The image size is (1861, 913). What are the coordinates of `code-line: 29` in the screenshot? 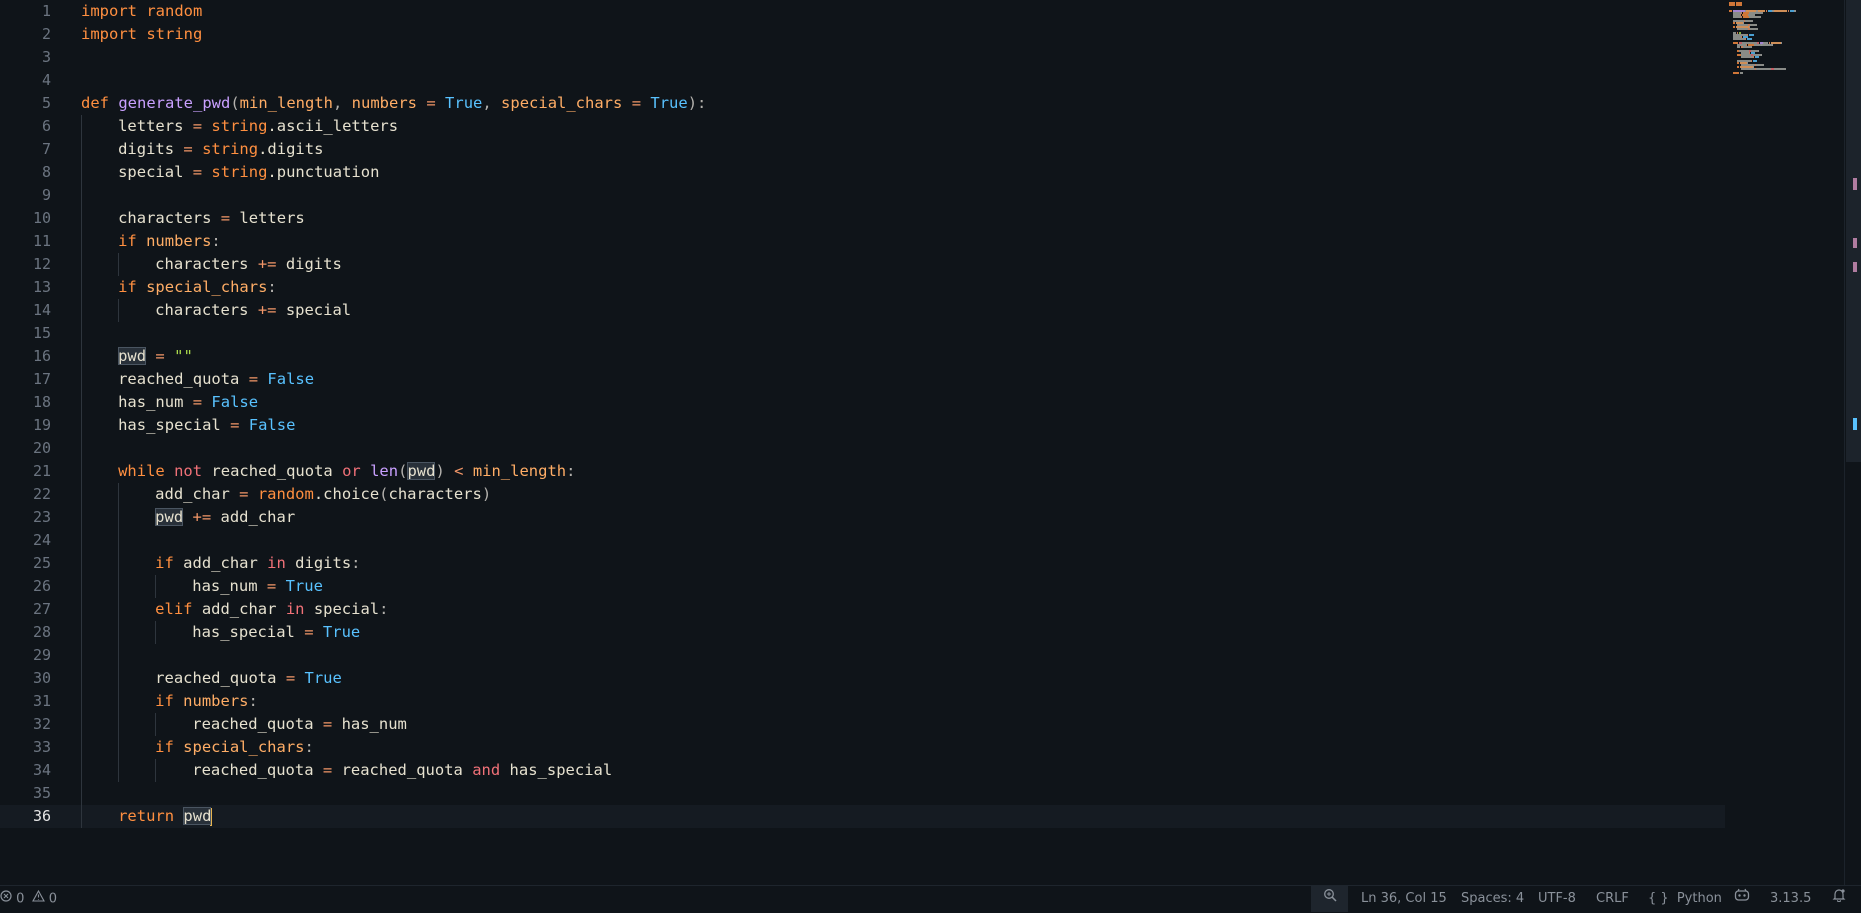 It's located at (862, 655).